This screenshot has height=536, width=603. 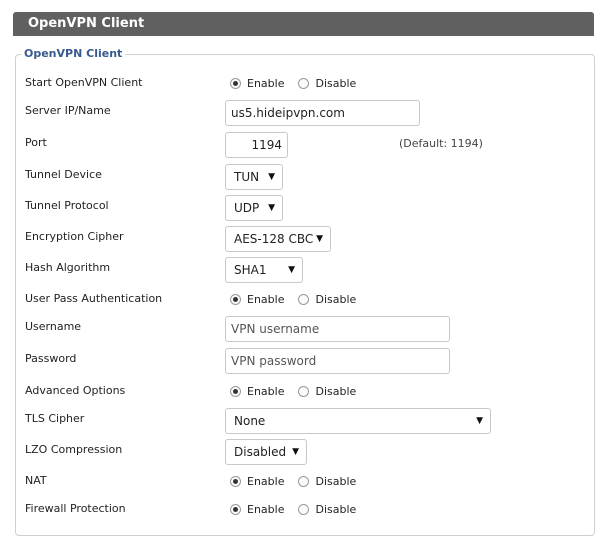 What do you see at coordinates (304, 299) in the screenshot?
I see `userpass-disable-radio` at bounding box center [304, 299].